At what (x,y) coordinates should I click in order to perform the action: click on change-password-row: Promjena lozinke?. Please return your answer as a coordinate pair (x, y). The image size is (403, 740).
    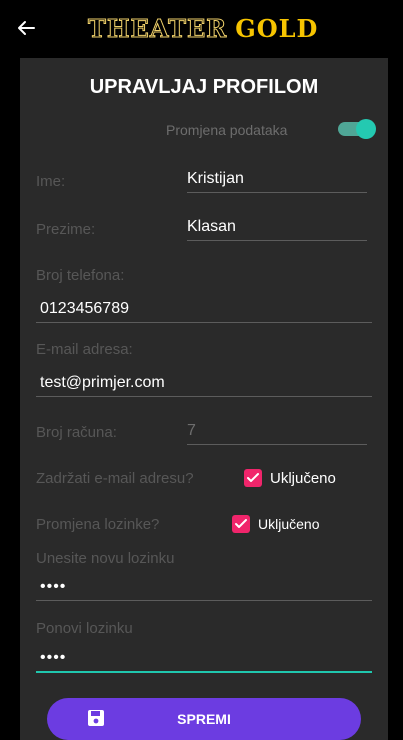
    Looking at the image, I should click on (97, 524).